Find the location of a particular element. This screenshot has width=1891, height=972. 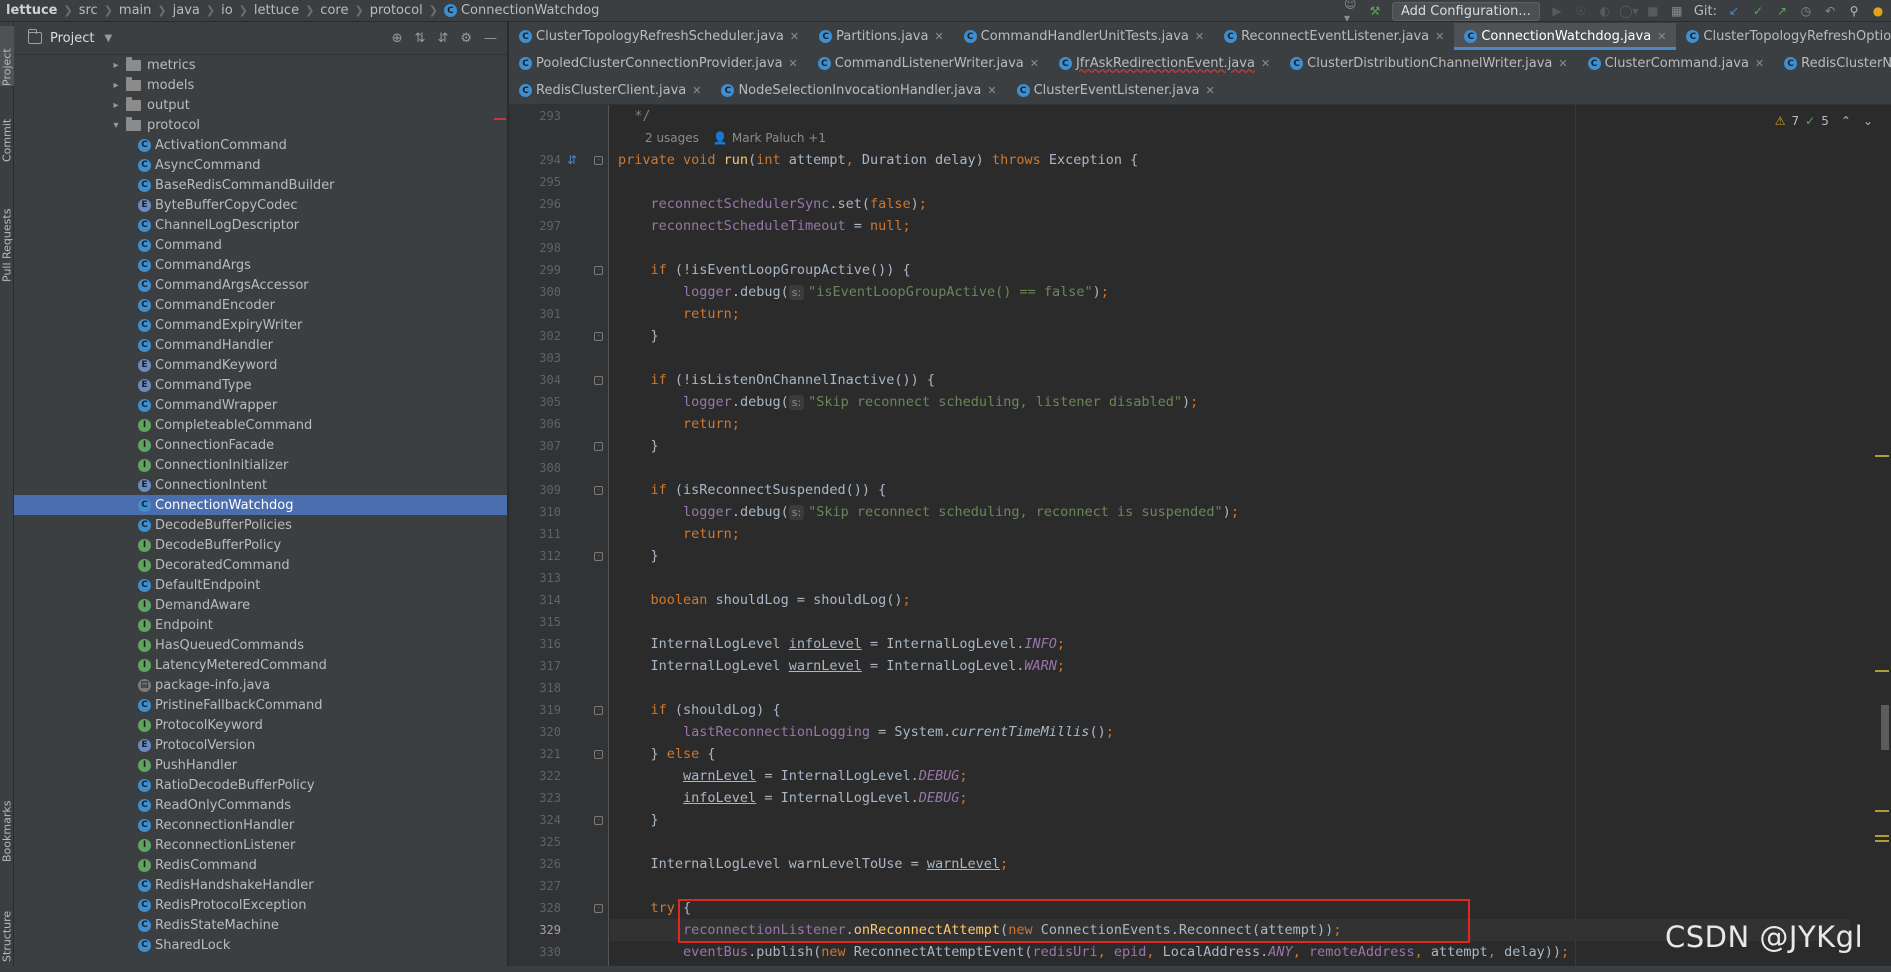

line-number: 324 is located at coordinates (535, 820).